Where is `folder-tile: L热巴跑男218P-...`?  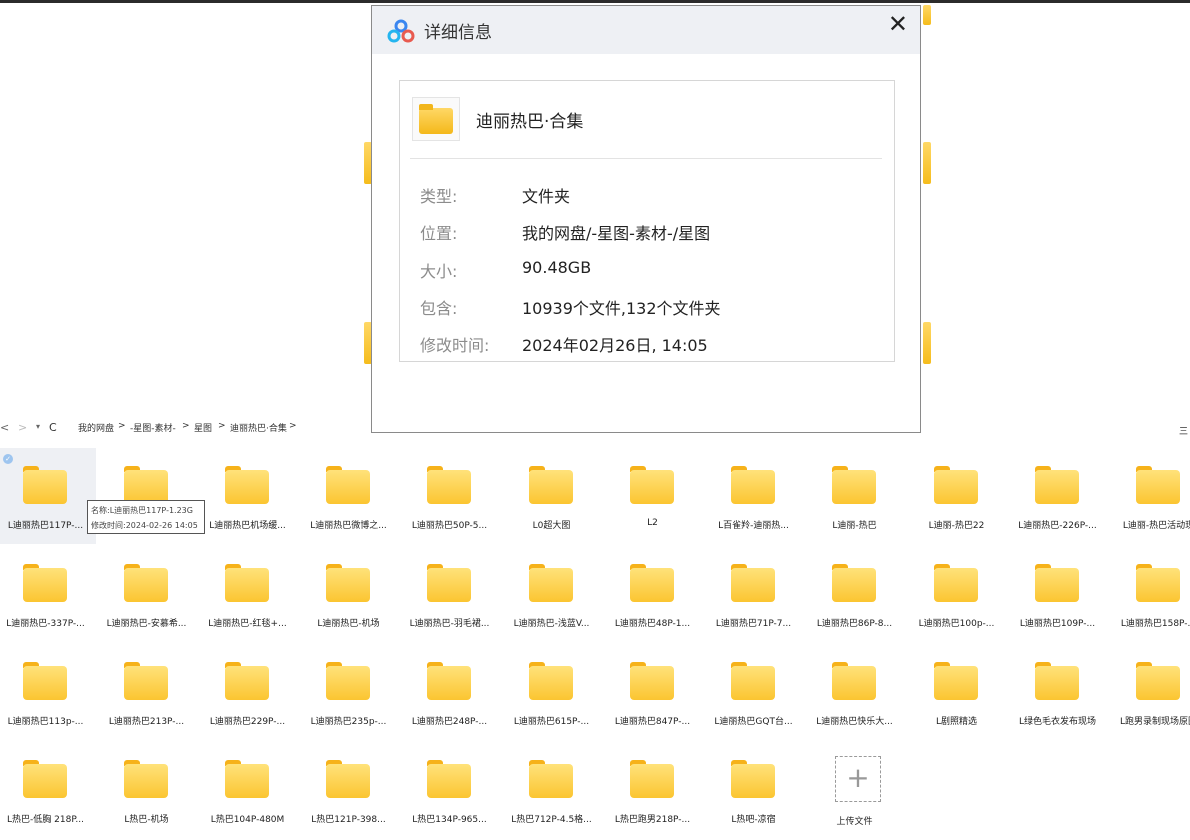 folder-tile: L热巴跑男218P-... is located at coordinates (652, 790).